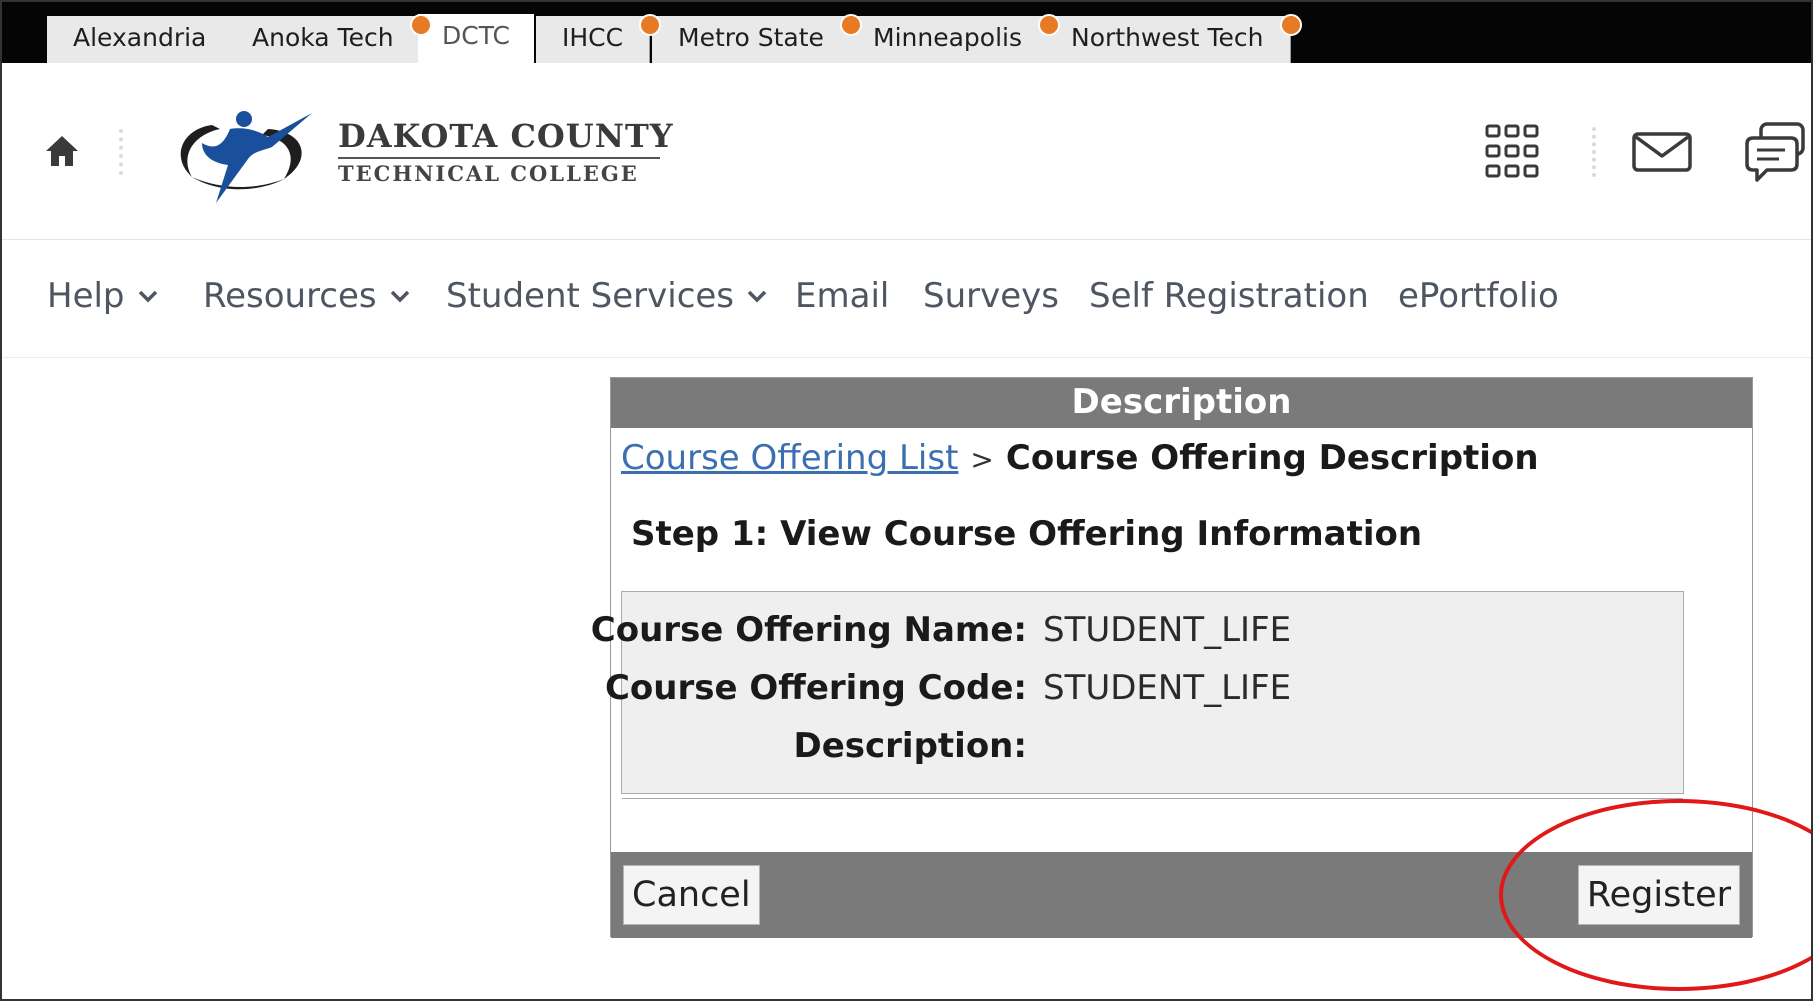 The image size is (1813, 1001). I want to click on nav-email: Email, so click(842, 296).